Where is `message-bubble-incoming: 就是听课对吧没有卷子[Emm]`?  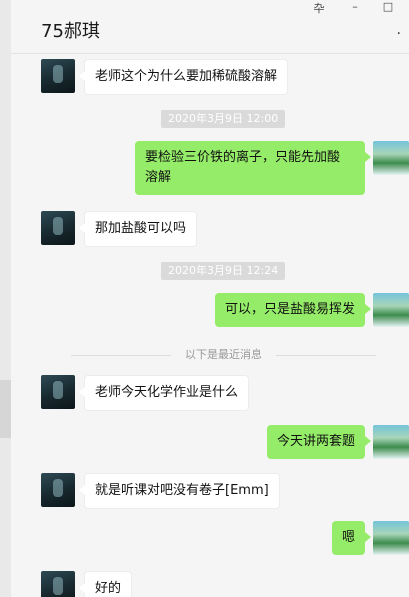
message-bubble-incoming: 就是听课对吧没有卷子[Emm] is located at coordinates (179, 491).